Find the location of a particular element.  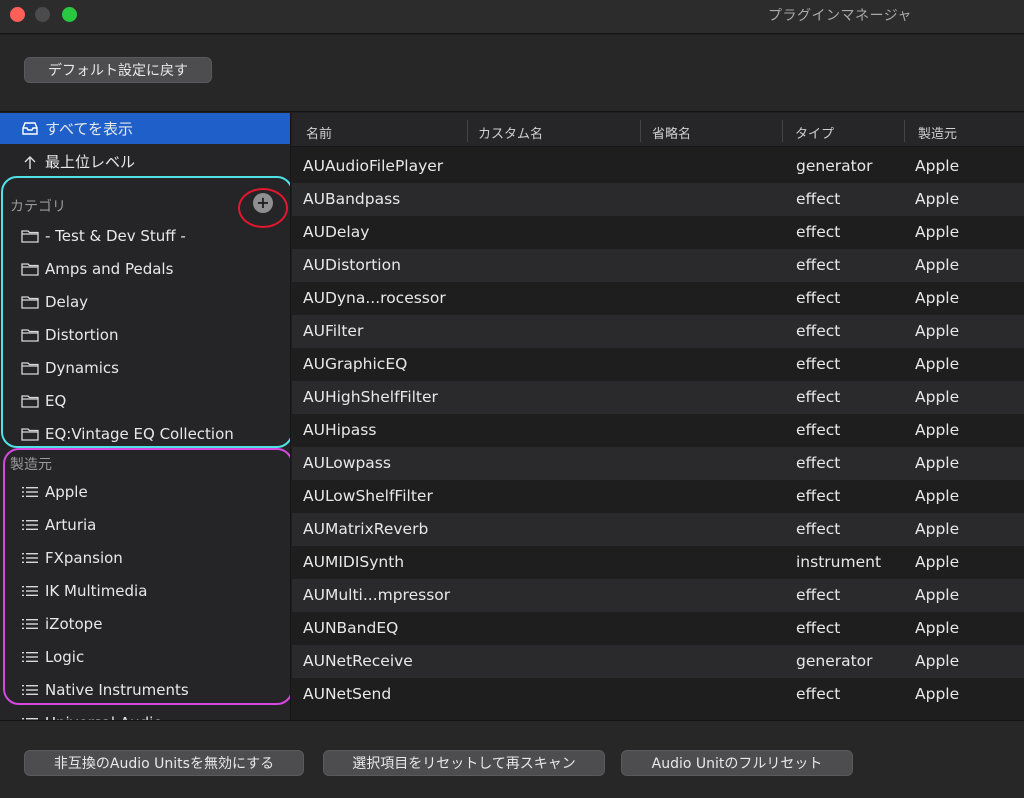

reset-and-rescan-button: 選択項目をリセットして再スキャン is located at coordinates (464, 763).